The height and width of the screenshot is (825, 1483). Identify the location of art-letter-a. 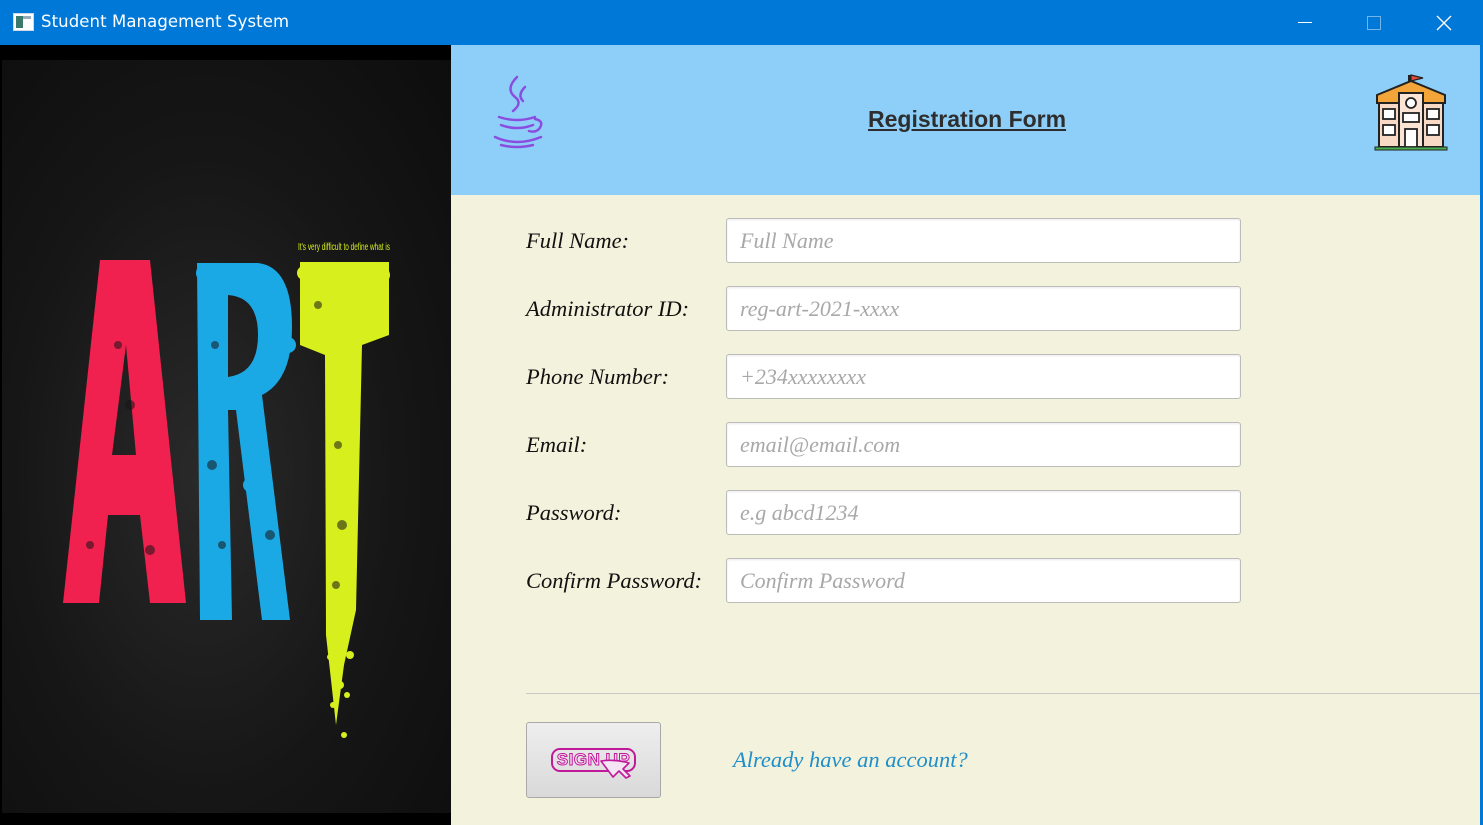
(124, 431).